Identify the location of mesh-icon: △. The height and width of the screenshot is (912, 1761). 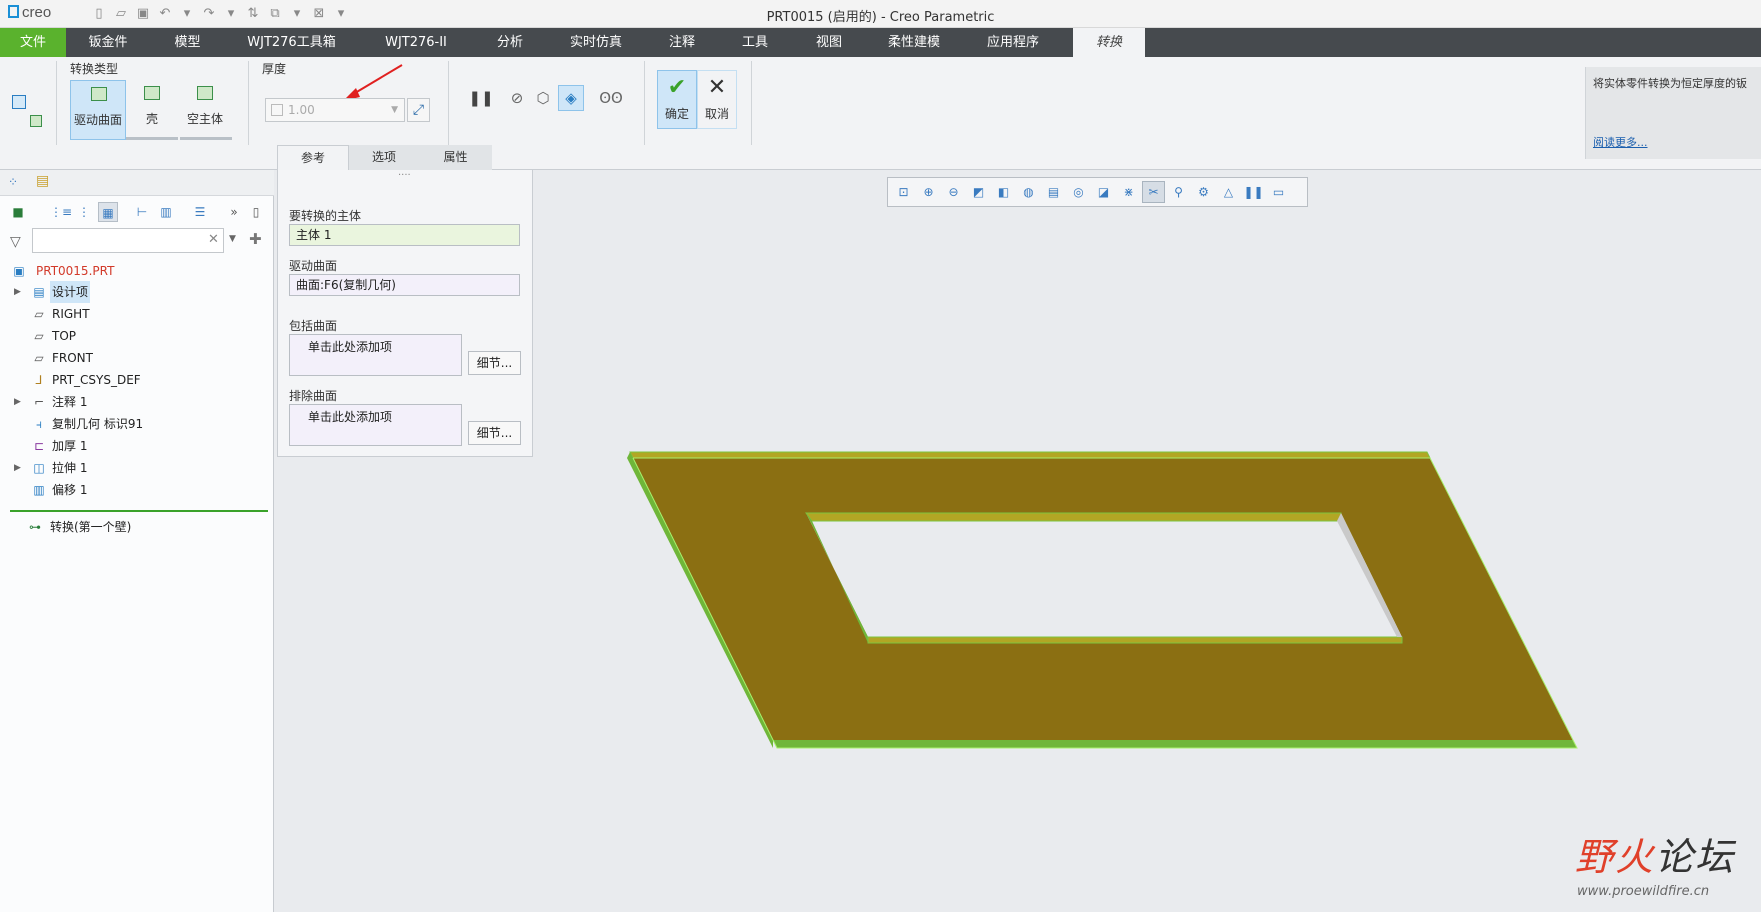
(1228, 192).